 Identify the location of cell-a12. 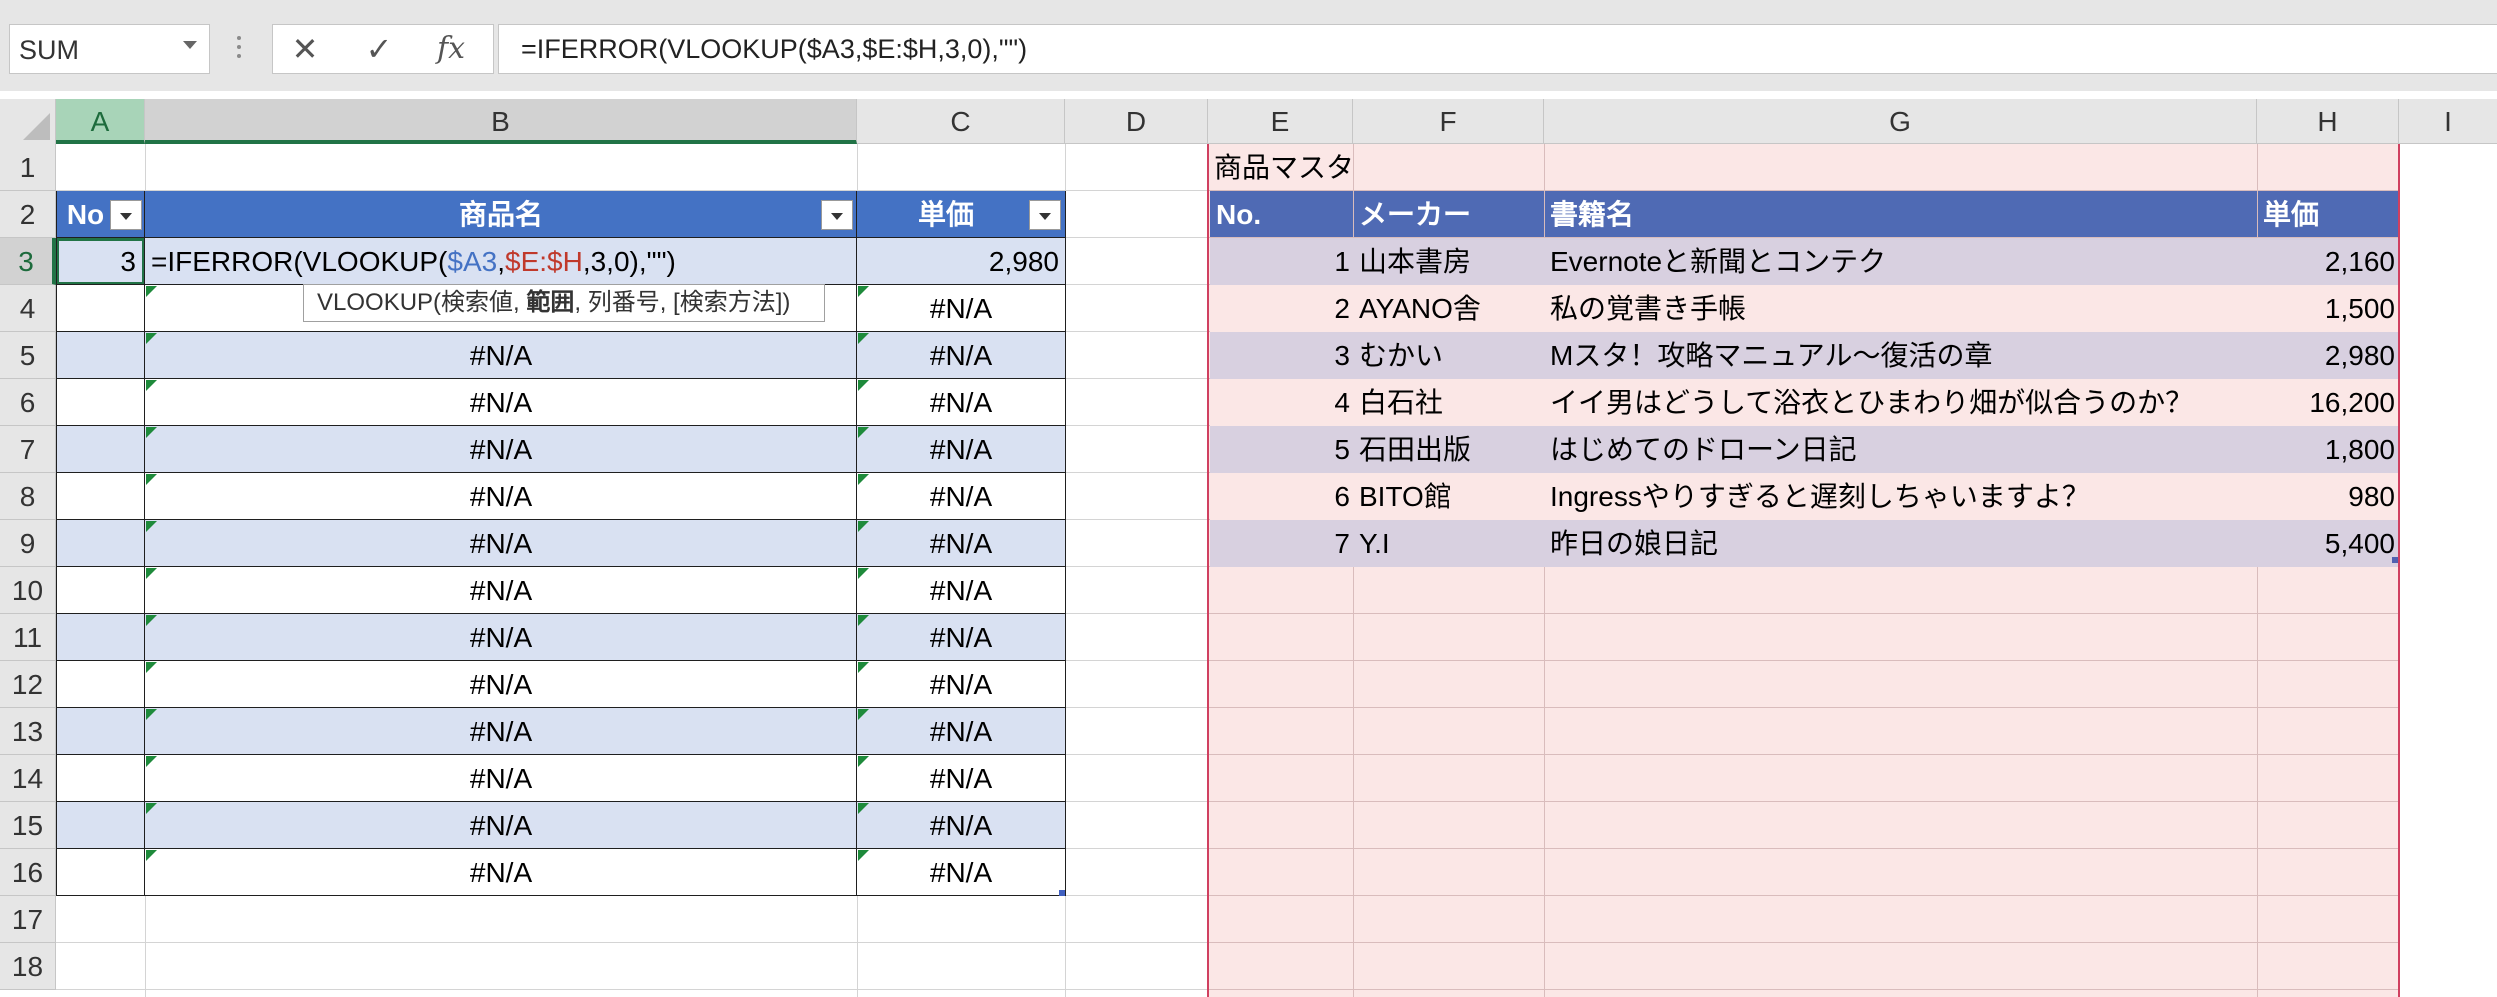
(100, 684).